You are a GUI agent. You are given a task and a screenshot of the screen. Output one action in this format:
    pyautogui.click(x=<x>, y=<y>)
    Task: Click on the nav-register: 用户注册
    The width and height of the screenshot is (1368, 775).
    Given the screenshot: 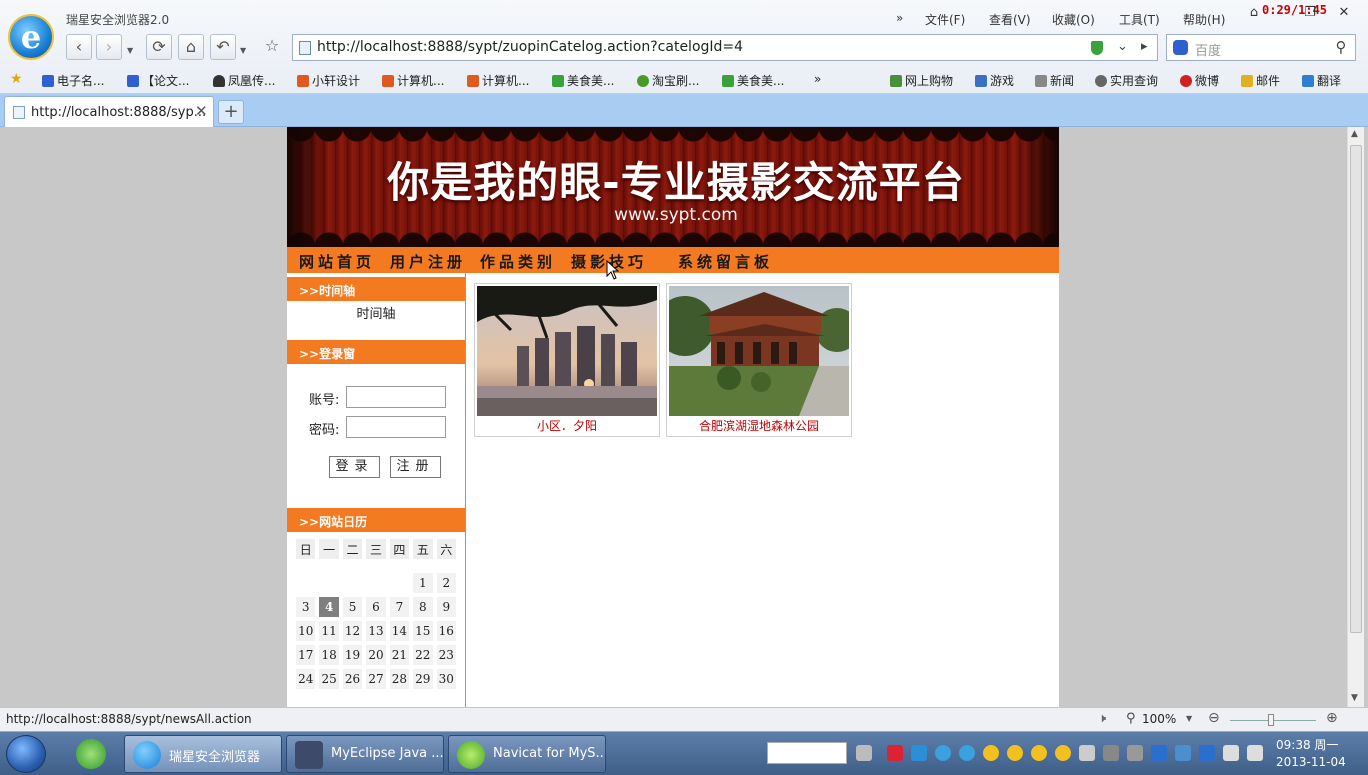 What is the action you would take?
    pyautogui.click(x=428, y=261)
    